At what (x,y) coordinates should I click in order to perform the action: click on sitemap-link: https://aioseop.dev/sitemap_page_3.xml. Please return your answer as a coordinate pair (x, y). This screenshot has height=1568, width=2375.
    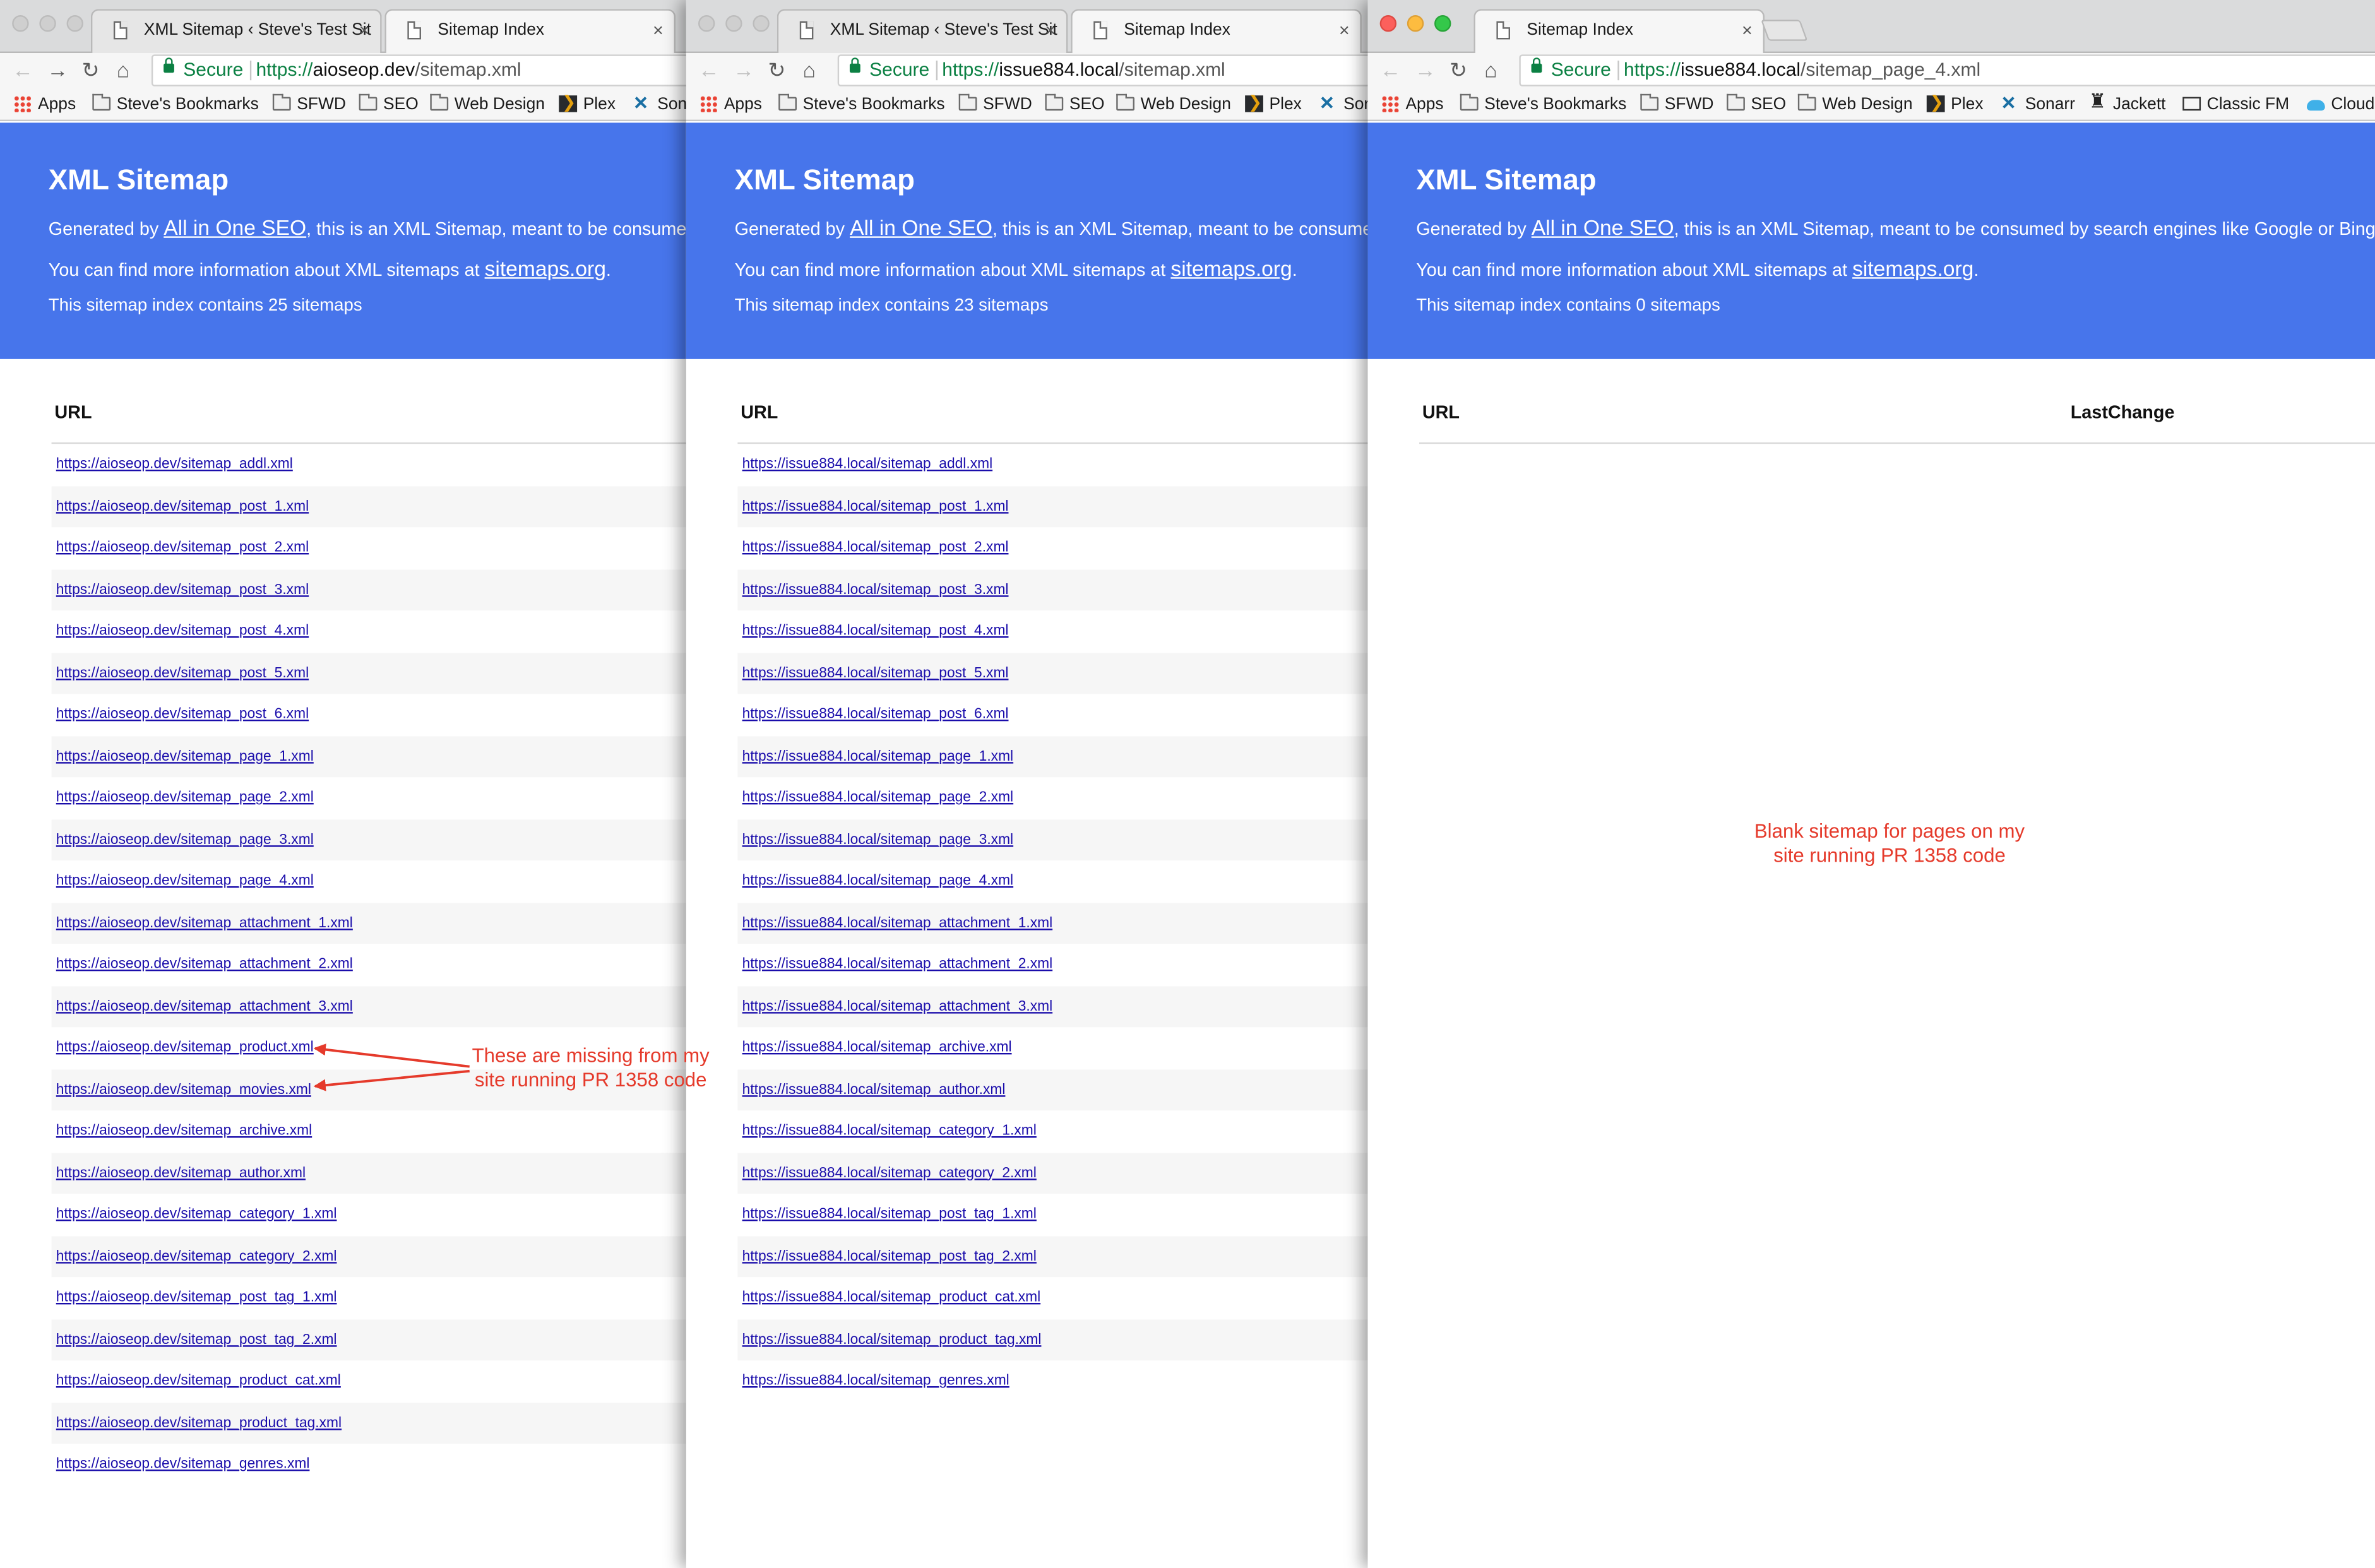
    Looking at the image, I should click on (185, 840).